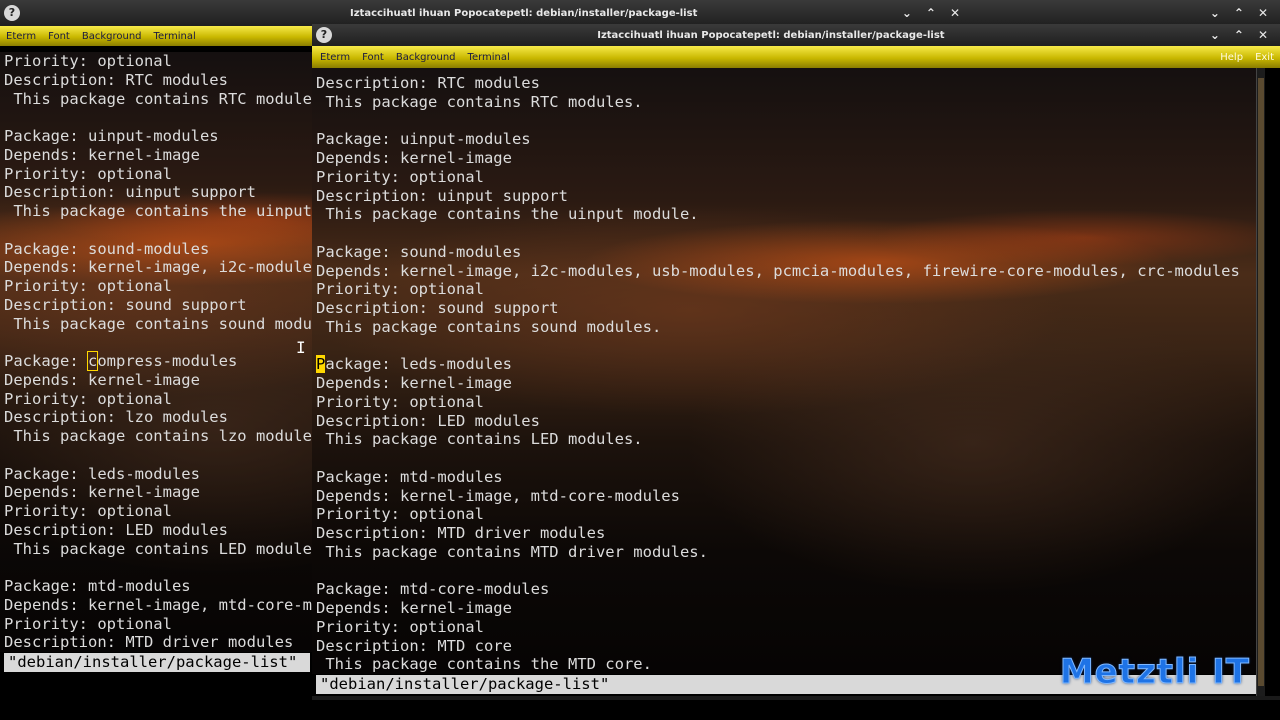 Image resolution: width=1280 pixels, height=720 pixels. What do you see at coordinates (479, 439) in the screenshot?
I see `terminal-line: This package contains LED modules.` at bounding box center [479, 439].